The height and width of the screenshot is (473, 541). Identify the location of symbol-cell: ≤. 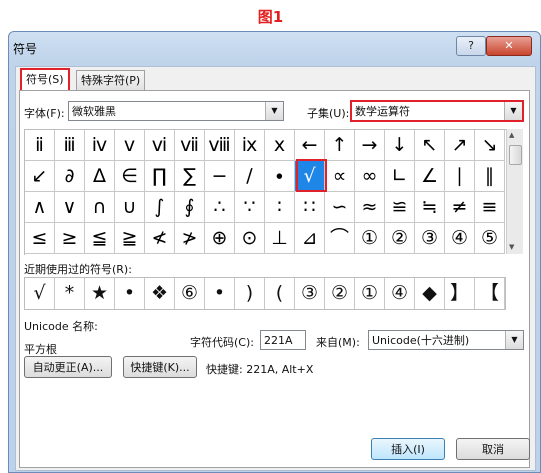
(40, 238).